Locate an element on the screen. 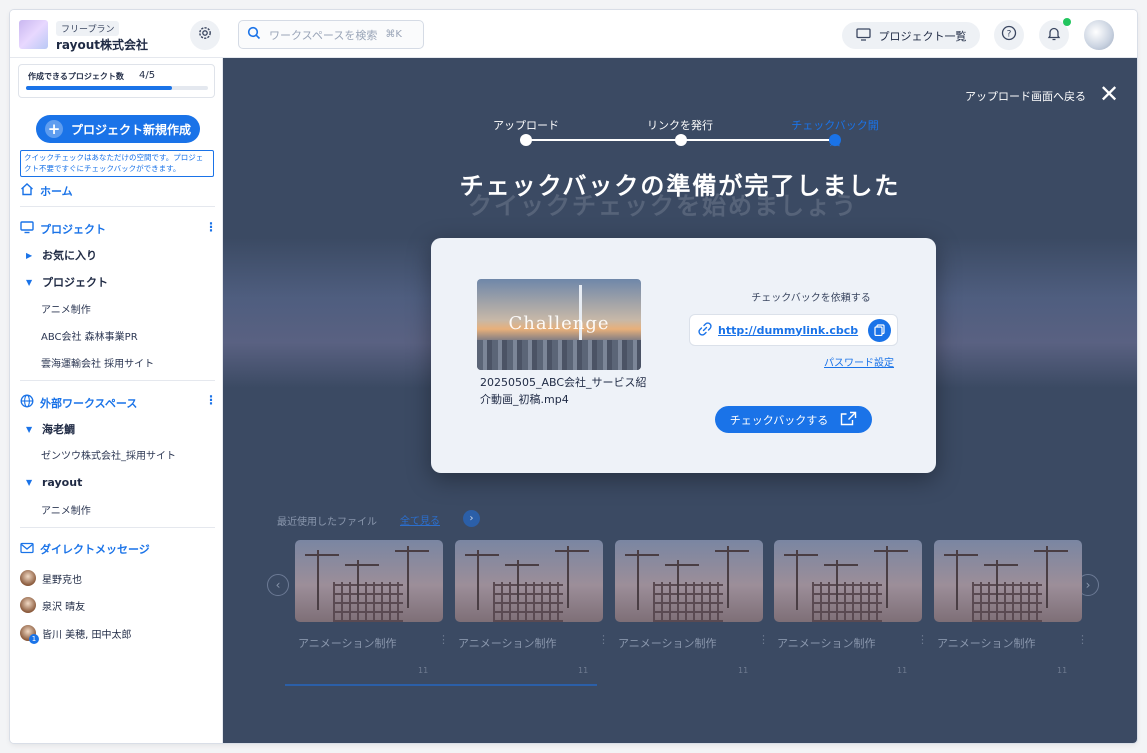 This screenshot has height=753, width=1147. sidebar-external-group: ▼ rayout is located at coordinates (54, 482).